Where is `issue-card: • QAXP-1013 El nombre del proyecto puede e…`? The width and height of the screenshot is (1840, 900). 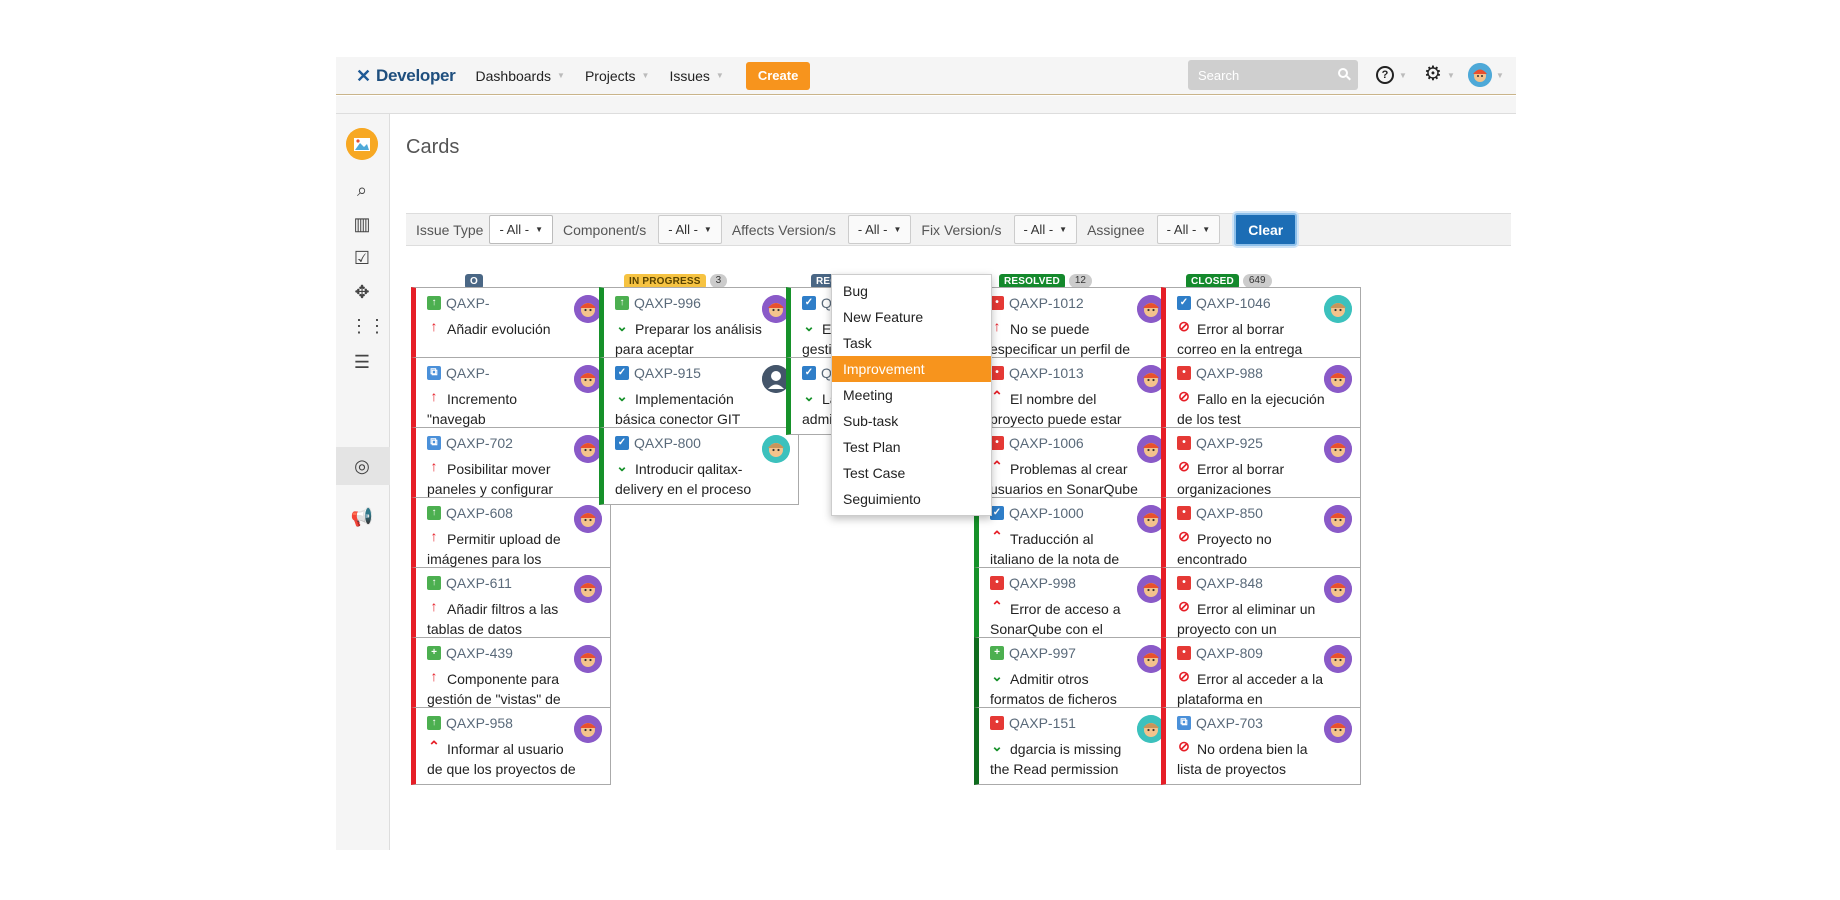 issue-card: • QAXP-1013 El nombre del proyecto puede e… is located at coordinates (1074, 396).